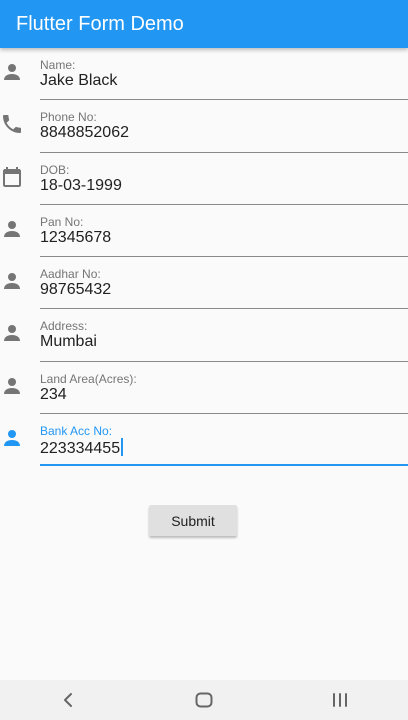  I want to click on bank-acc-value: 223334455, so click(80, 449).